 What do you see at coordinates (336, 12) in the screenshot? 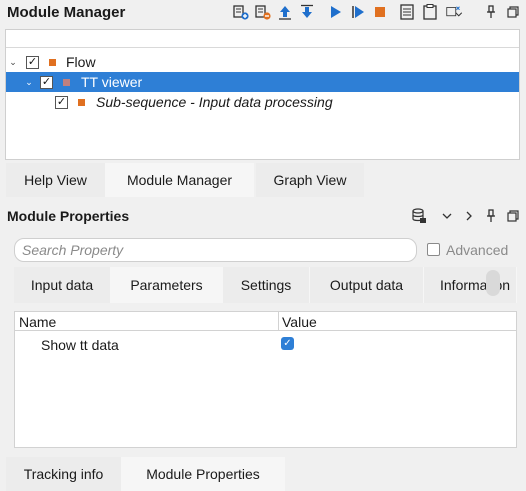
I see `run-icon` at bounding box center [336, 12].